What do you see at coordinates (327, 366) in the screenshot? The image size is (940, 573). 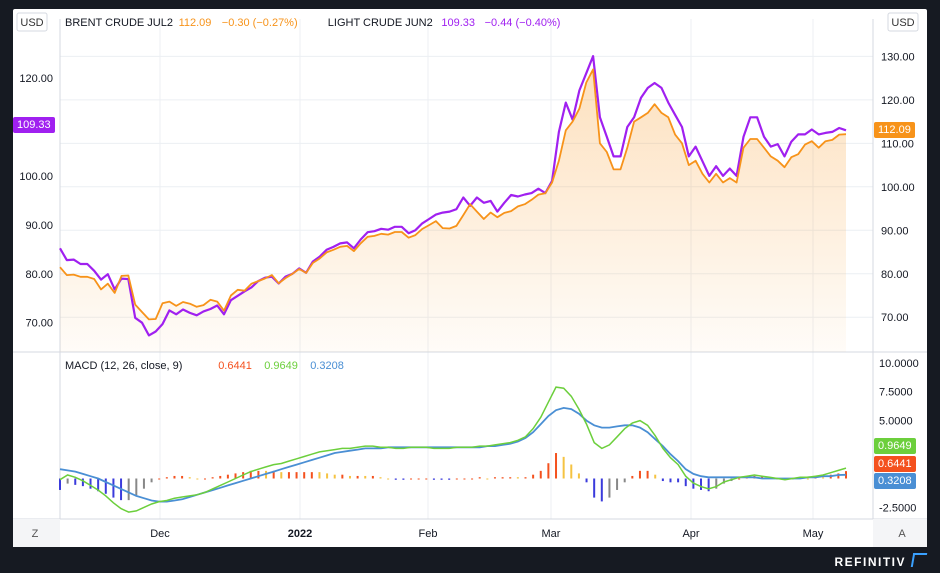 I see `macd-value-2: 0.3208` at bounding box center [327, 366].